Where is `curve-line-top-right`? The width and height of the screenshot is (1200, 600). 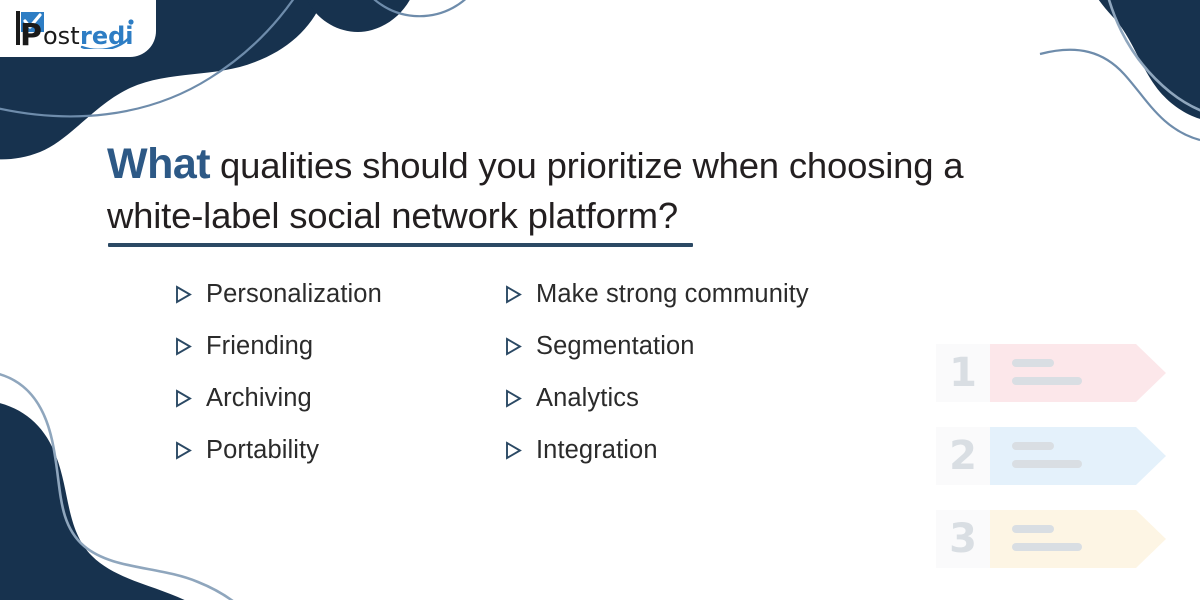 curve-line-top-right is located at coordinates (1119, 95).